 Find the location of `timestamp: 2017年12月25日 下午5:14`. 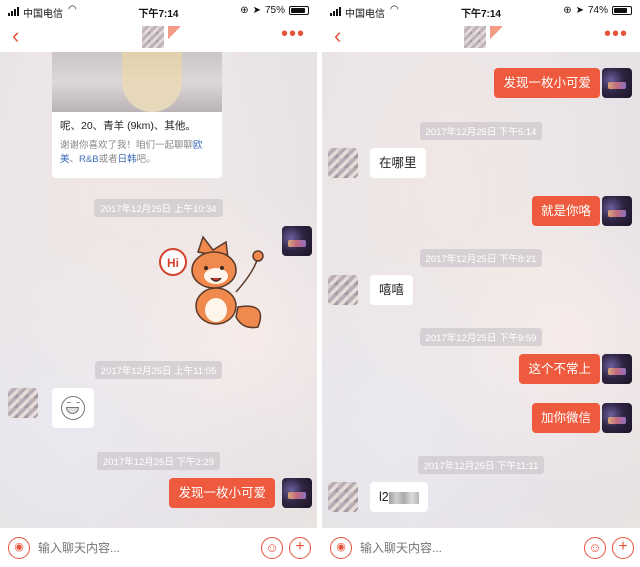

timestamp: 2017年12月25日 下午5:14 is located at coordinates (481, 131).